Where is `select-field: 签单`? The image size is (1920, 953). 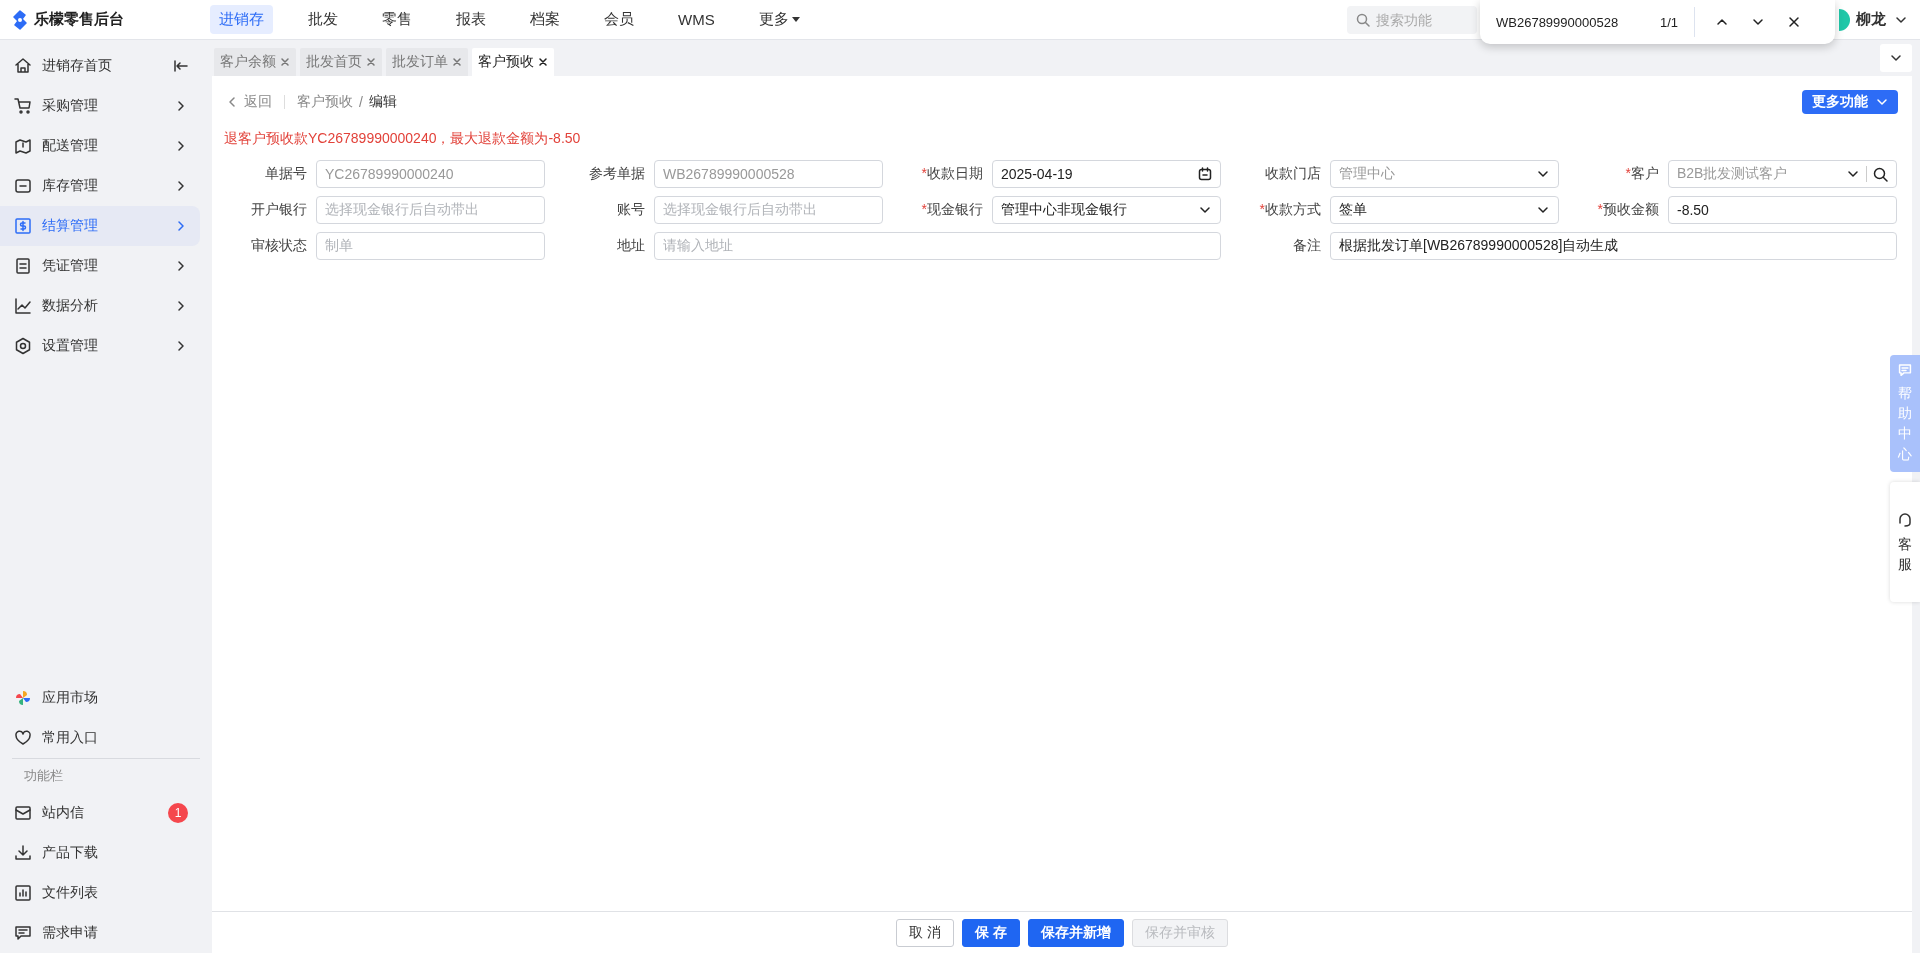
select-field: 签单 is located at coordinates (1444, 210).